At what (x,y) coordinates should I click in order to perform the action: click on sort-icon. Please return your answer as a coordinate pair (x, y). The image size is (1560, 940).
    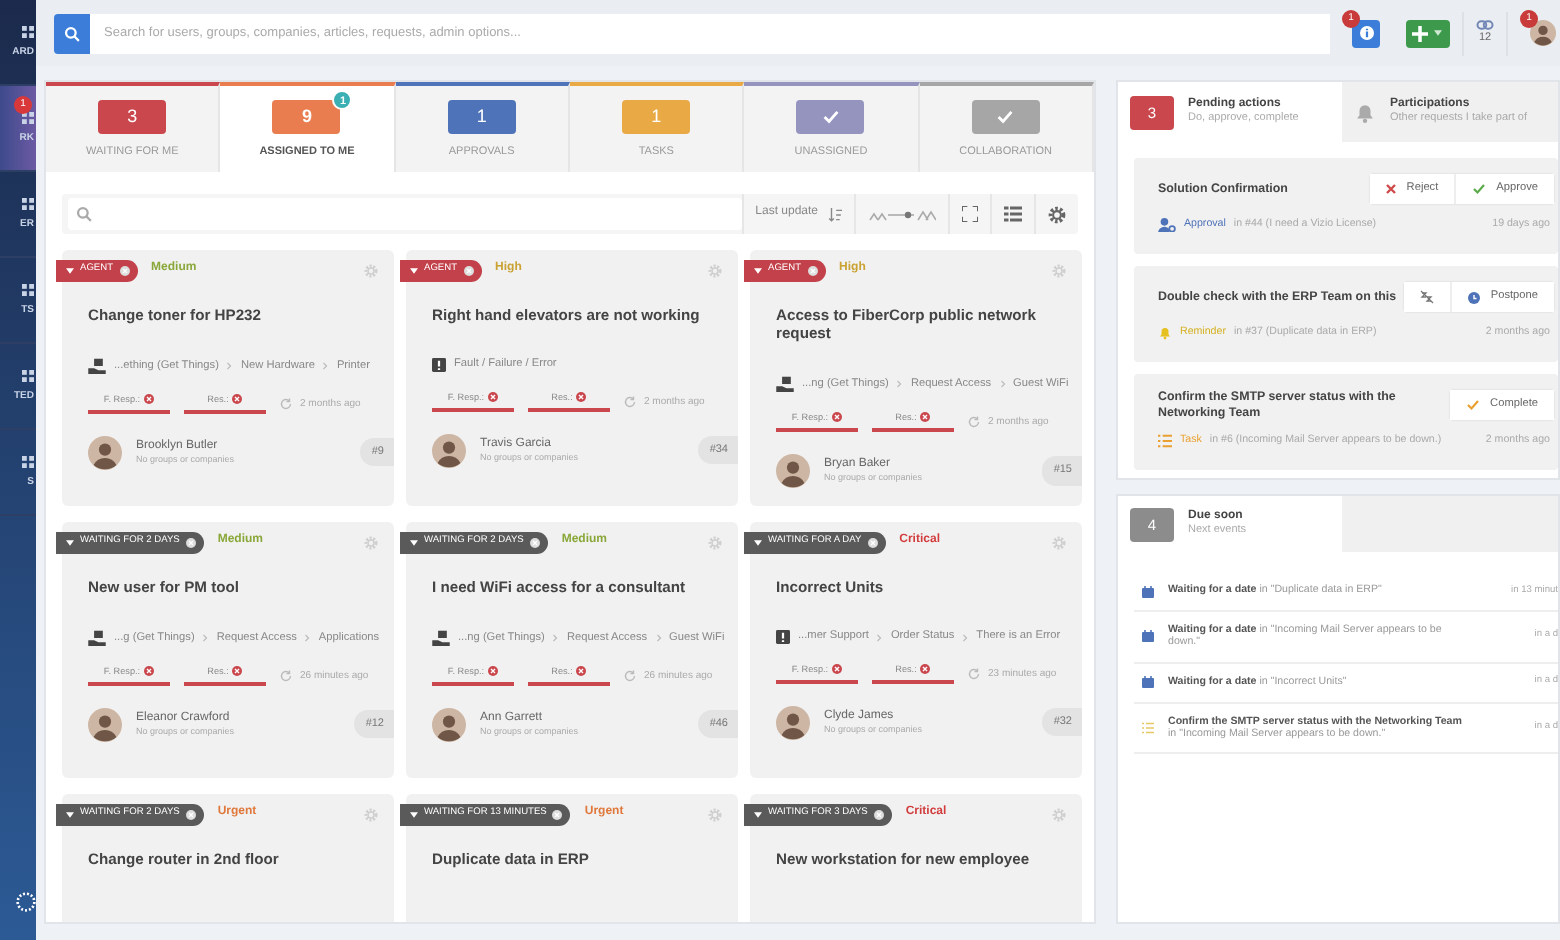
    Looking at the image, I should click on (835, 214).